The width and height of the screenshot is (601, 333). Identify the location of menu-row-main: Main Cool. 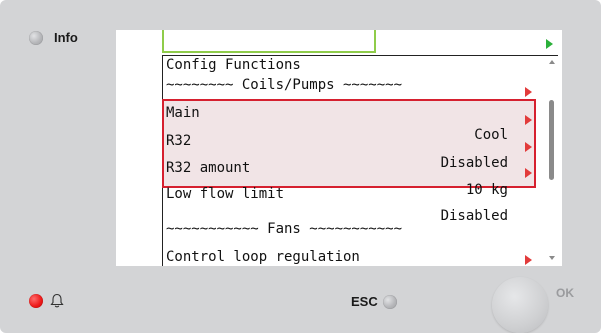
(352, 111).